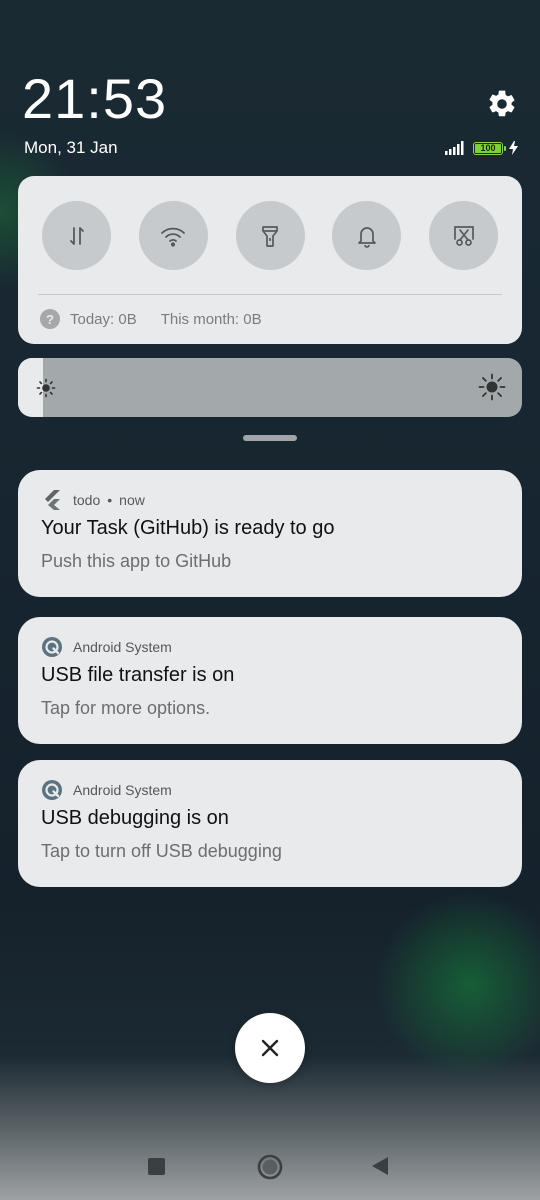 The width and height of the screenshot is (540, 1200). What do you see at coordinates (138, 675) in the screenshot?
I see `notification-title: USB file transfer is on` at bounding box center [138, 675].